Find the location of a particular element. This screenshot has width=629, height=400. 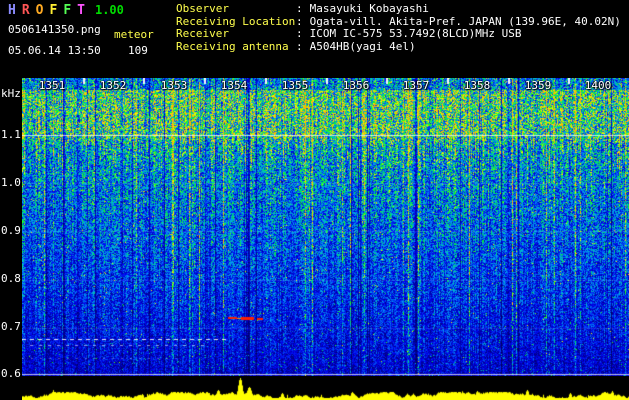

mode-label: meteor is located at coordinates (134, 34).